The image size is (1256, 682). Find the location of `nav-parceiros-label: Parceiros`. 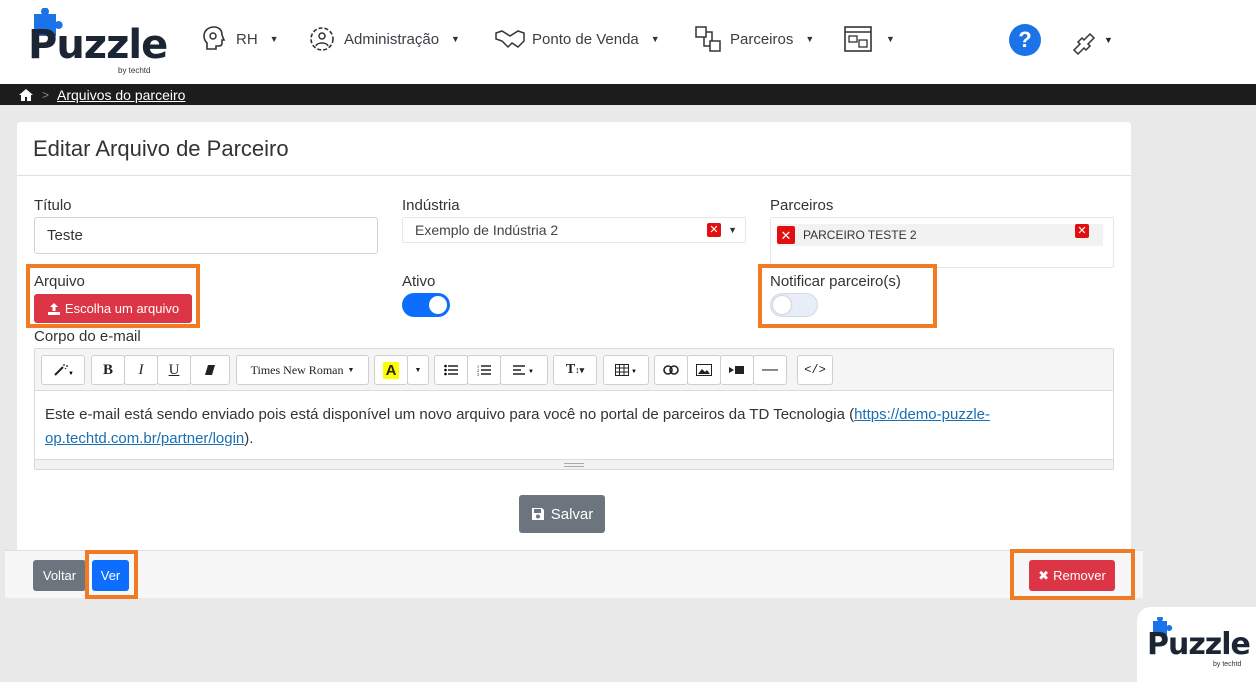

nav-parceiros-label: Parceiros is located at coordinates (762, 39).